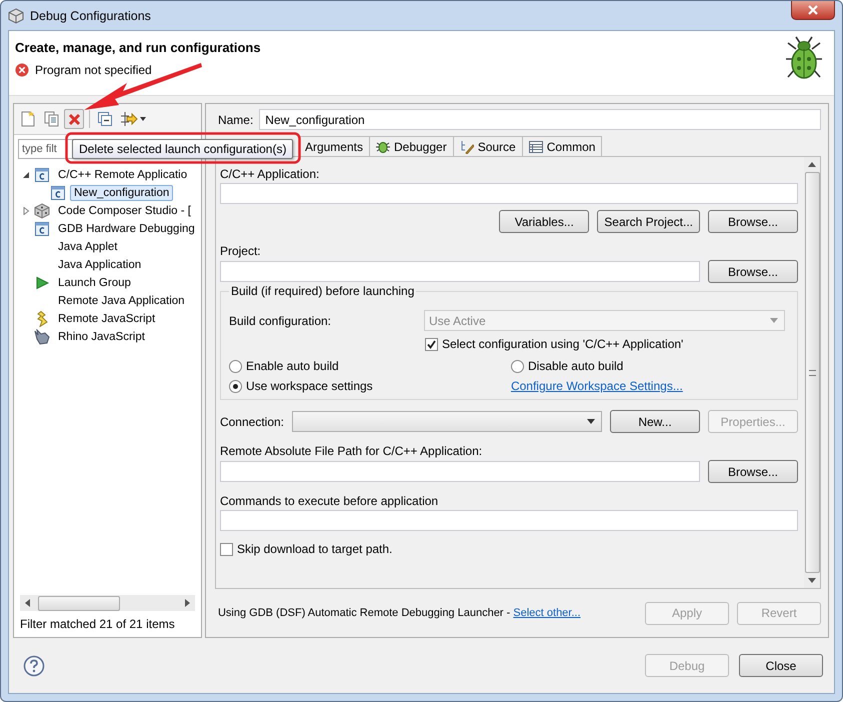 This screenshot has width=843, height=702. What do you see at coordinates (467, 147) in the screenshot?
I see `source-tree-icon` at bounding box center [467, 147].